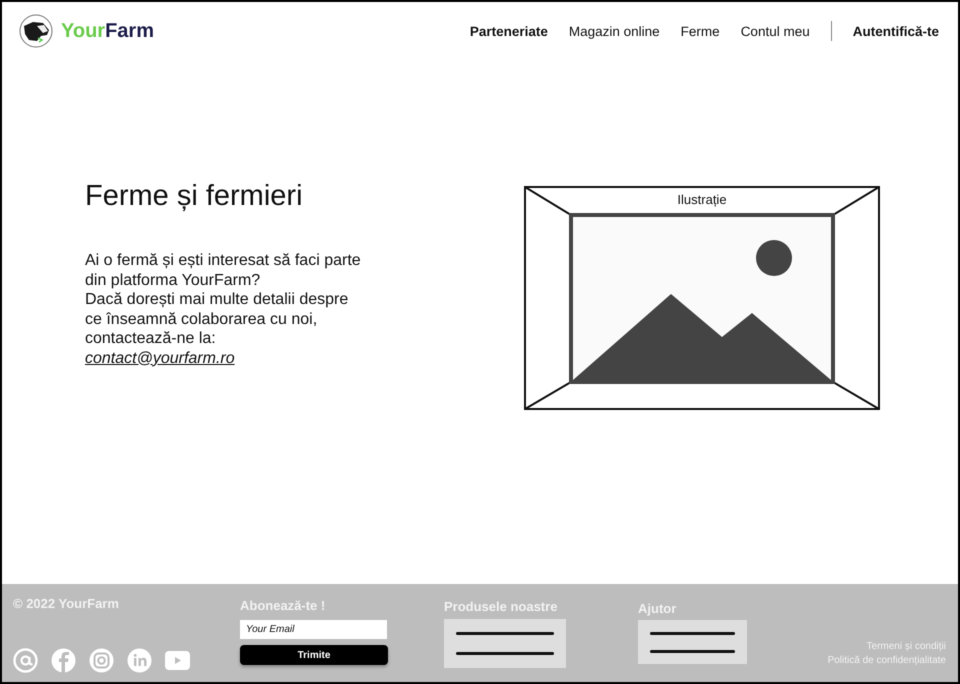 This screenshot has height=684, width=960. Describe the element at coordinates (194, 196) in the screenshot. I see `page-heading: Ferme și fermieri` at that location.